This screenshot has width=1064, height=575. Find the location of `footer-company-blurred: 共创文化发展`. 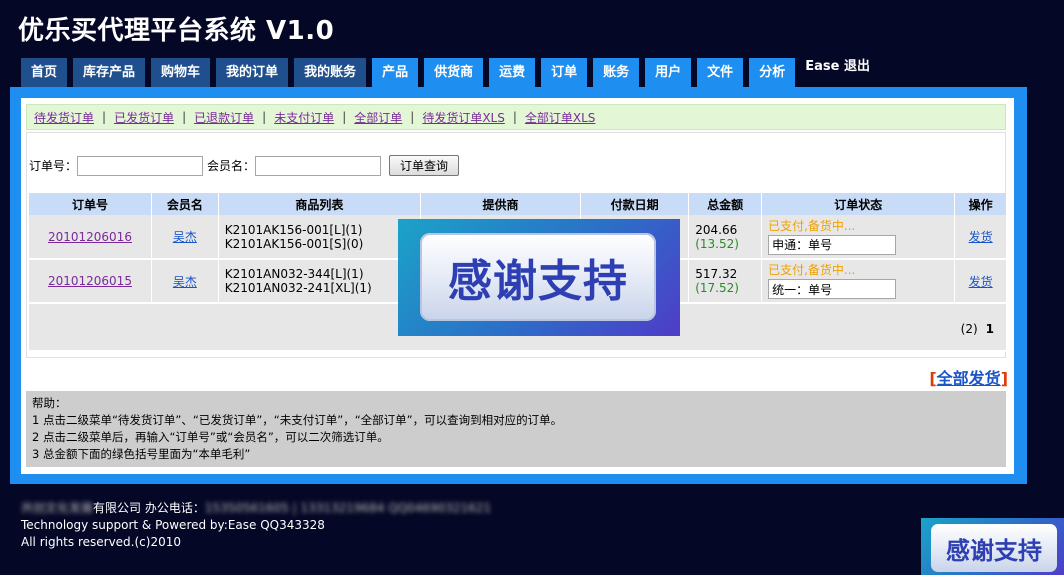

footer-company-blurred: 共创文化发展 is located at coordinates (57, 508).